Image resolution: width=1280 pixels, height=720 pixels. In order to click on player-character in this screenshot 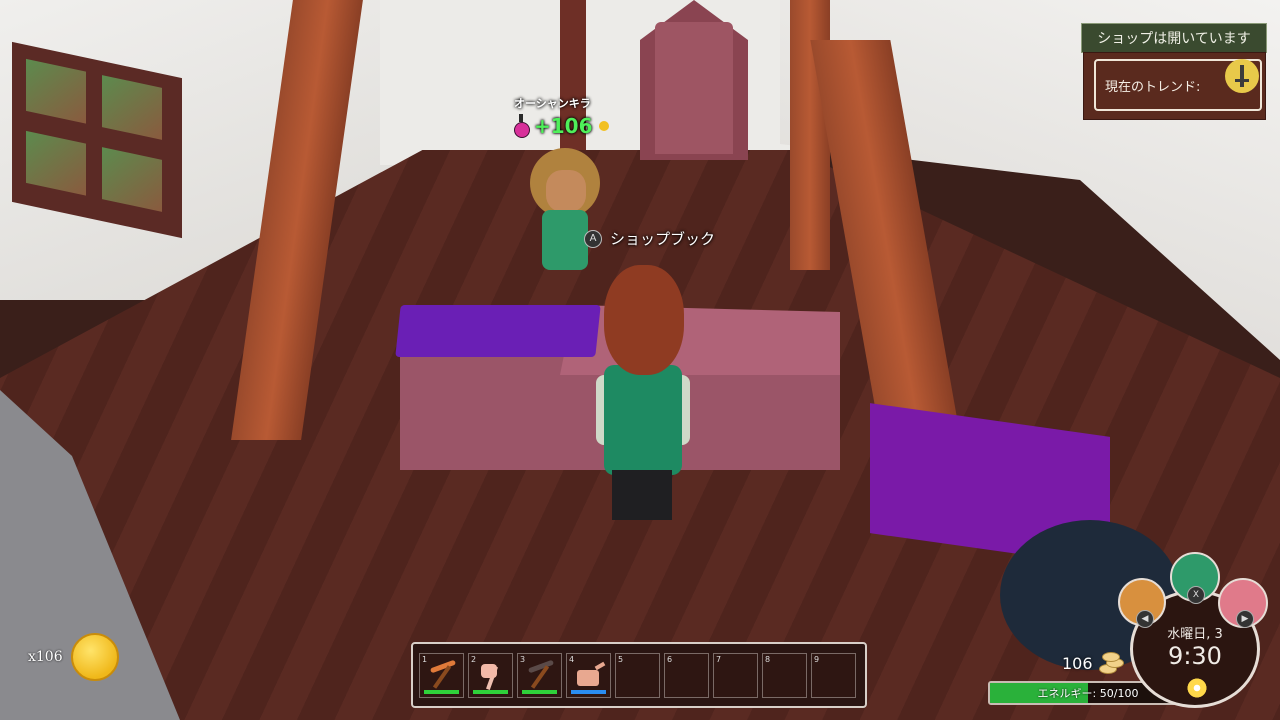, I will do `click(643, 395)`.